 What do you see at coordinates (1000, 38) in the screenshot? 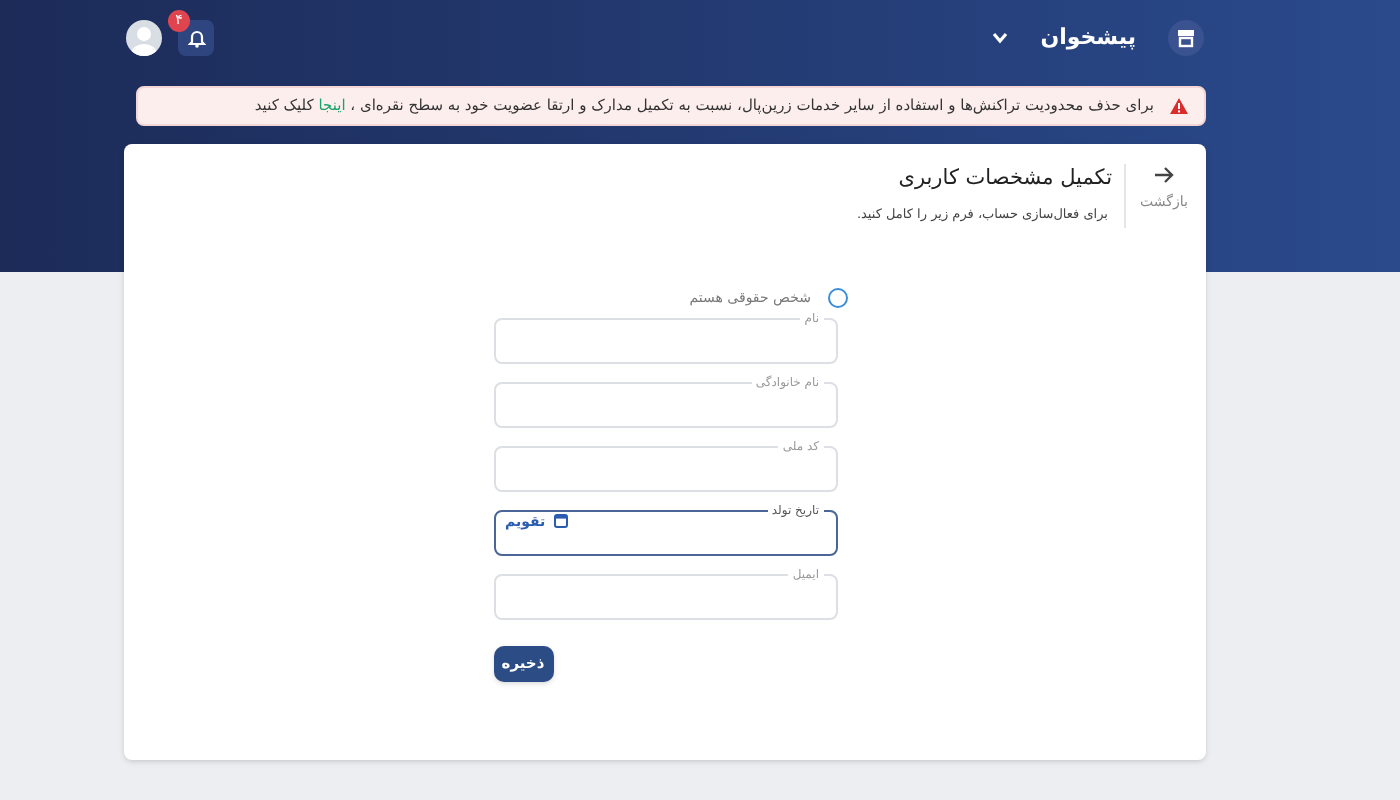
I see `chevron-down-icon` at bounding box center [1000, 38].